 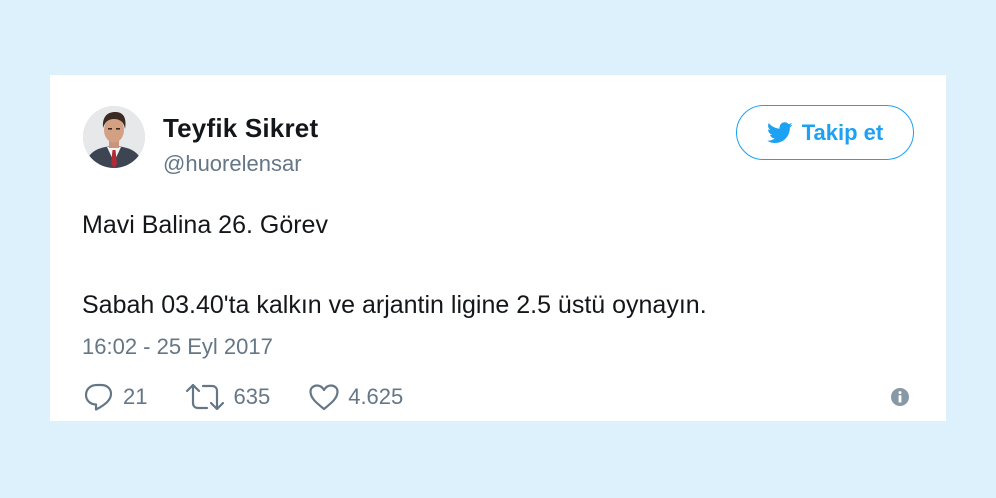 I want to click on tweet-text-line-1: Mavi Balina 26. Görev, so click(x=205, y=225).